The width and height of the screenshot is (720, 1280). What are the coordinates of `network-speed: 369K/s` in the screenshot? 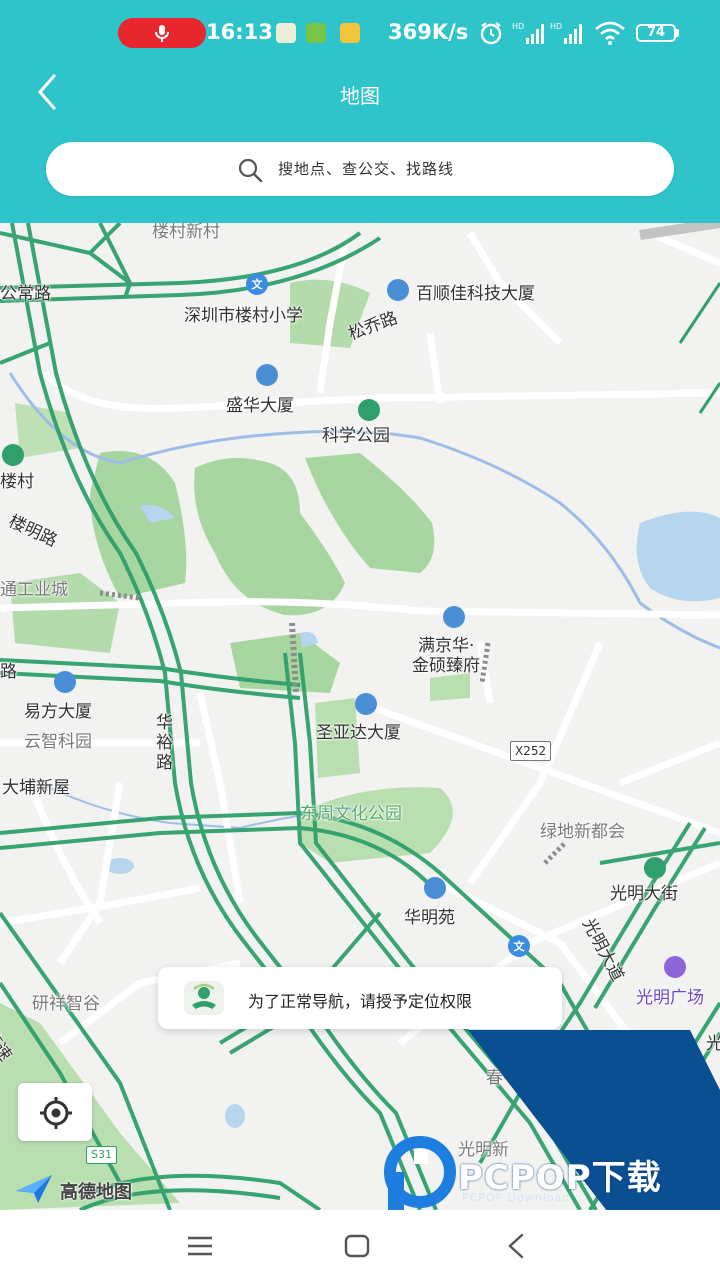 It's located at (428, 32).